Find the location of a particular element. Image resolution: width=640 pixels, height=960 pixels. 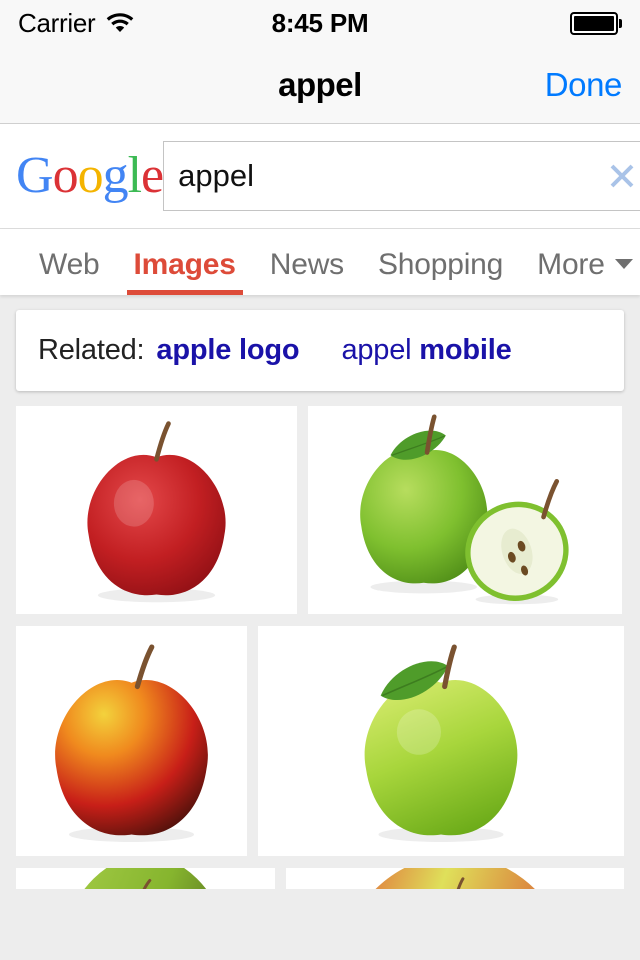

related-link-1: appel mobile is located at coordinates (426, 350).